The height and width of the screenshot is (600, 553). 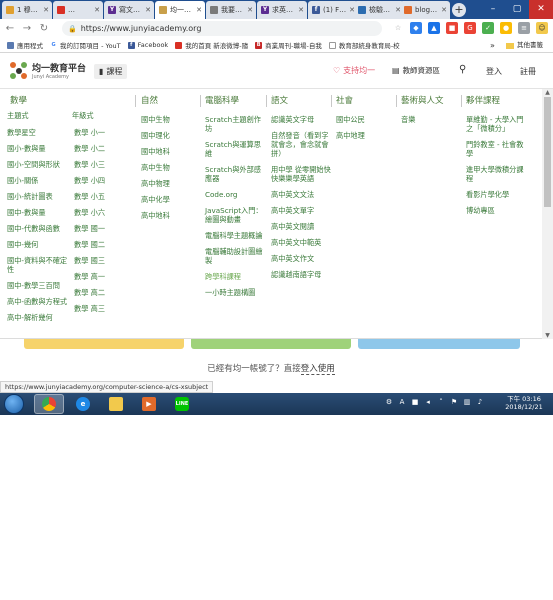 I want to click on star-icon: ☆, so click(x=398, y=28).